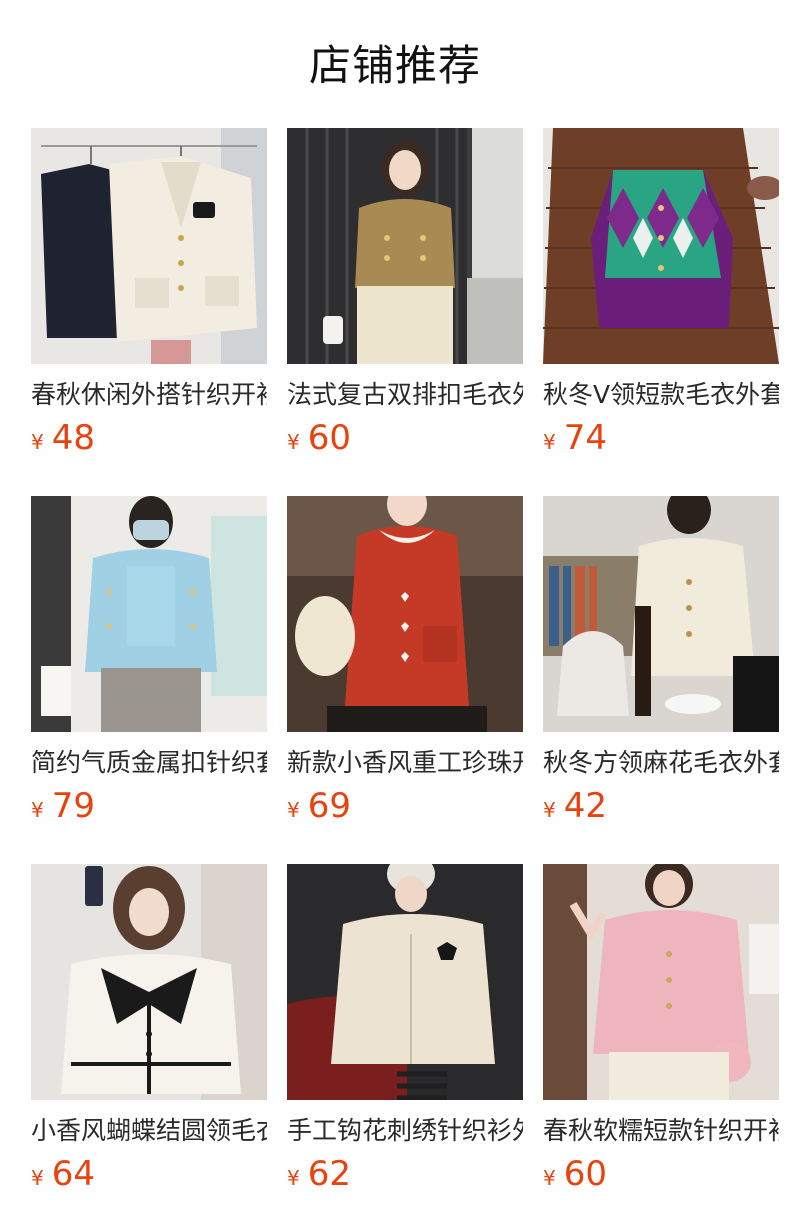 Image resolution: width=790 pixels, height=1232 pixels. I want to click on product-card: 新款小香风重工珍珠开衫 ¥69, so click(405, 680).